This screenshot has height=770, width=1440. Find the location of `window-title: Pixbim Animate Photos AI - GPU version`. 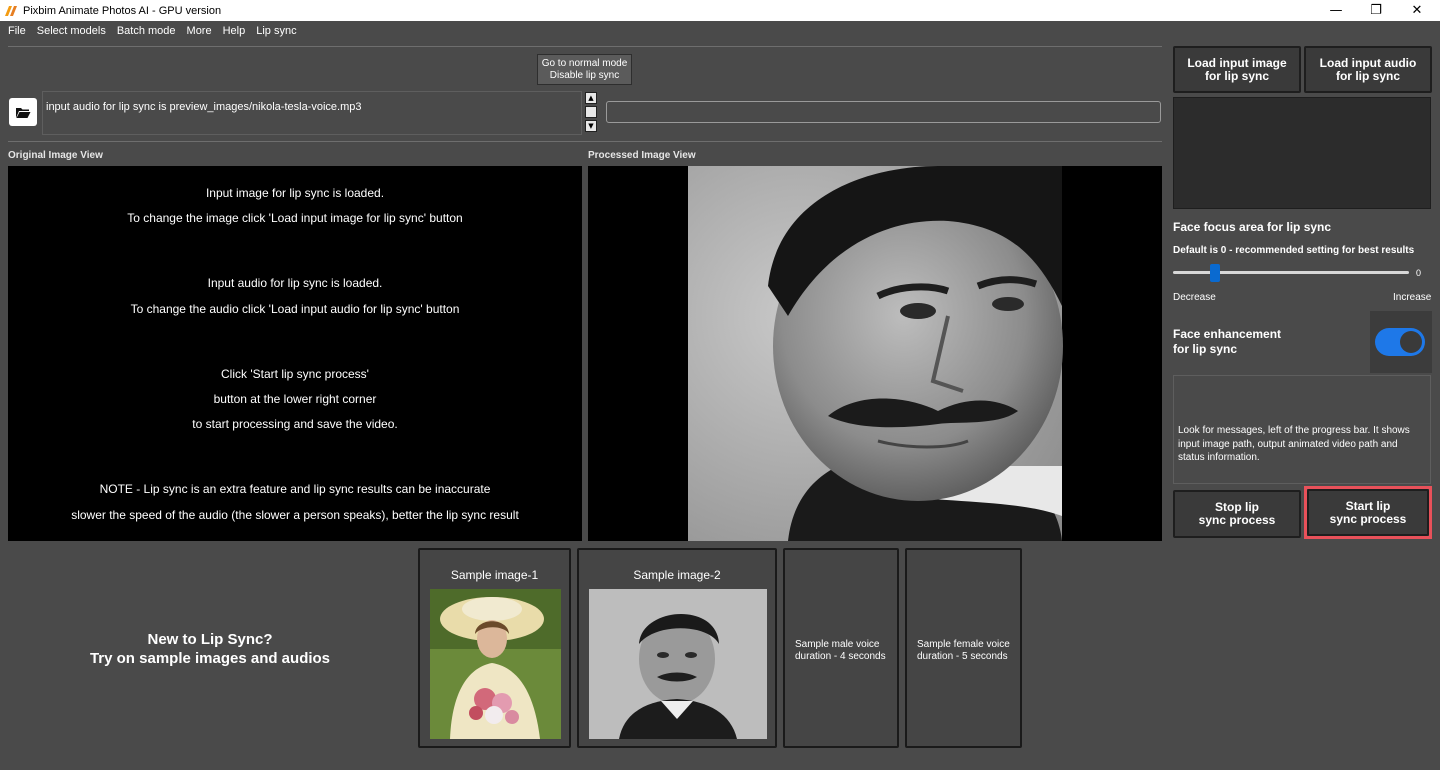

window-title: Pixbim Animate Photos AI - GPU version is located at coordinates (122, 10).